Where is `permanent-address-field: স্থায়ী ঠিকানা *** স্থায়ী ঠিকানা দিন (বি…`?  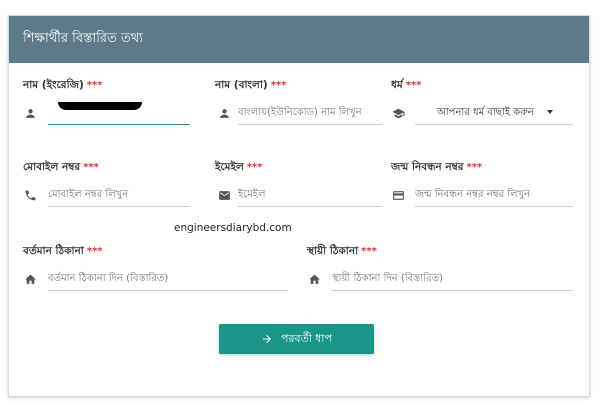 permanent-address-field: স্থায়ী ঠিকানা *** স্থায়ী ঠিকানা দিন (বি… is located at coordinates (440, 269).